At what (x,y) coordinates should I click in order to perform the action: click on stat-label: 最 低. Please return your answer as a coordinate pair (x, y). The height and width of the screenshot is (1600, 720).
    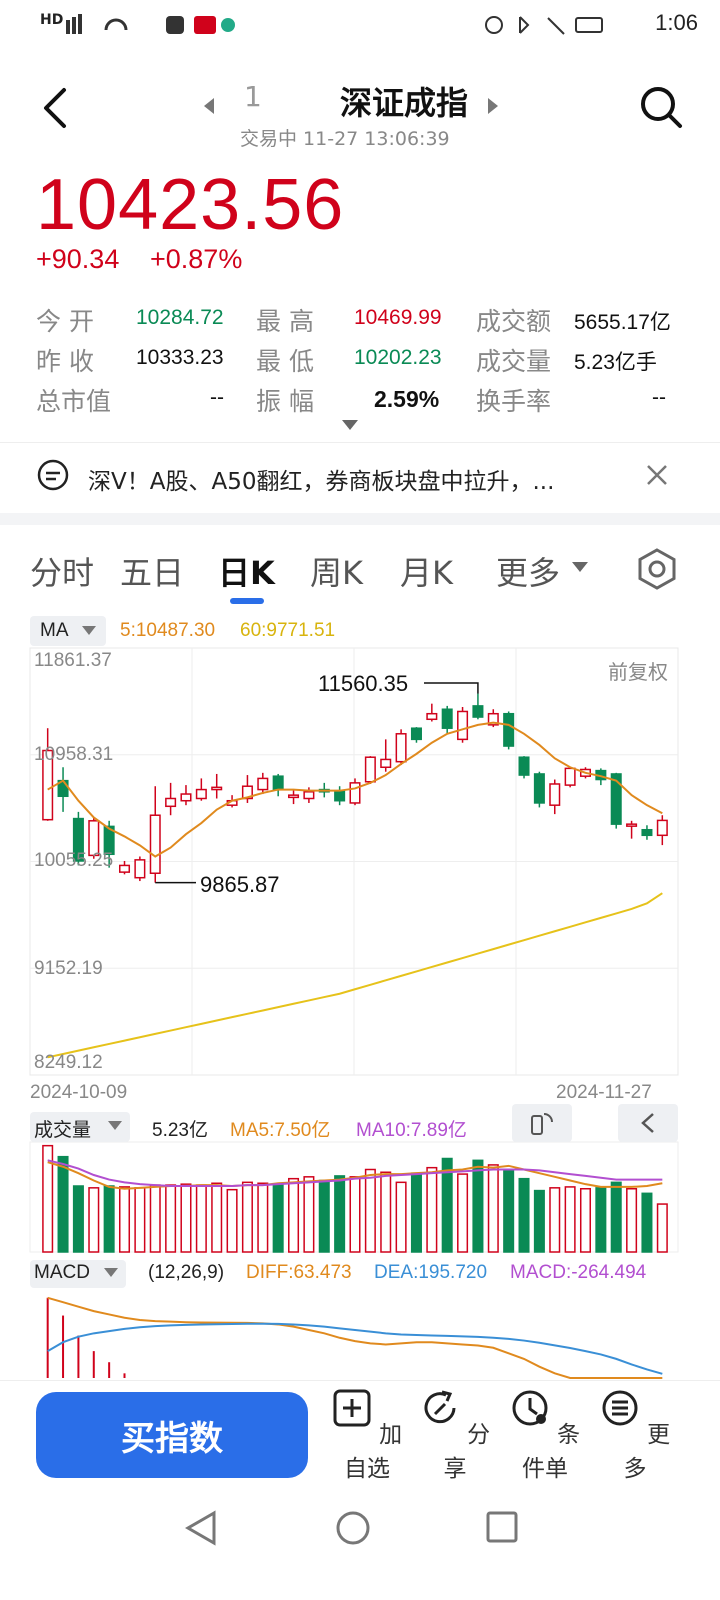
    Looking at the image, I should click on (285, 361).